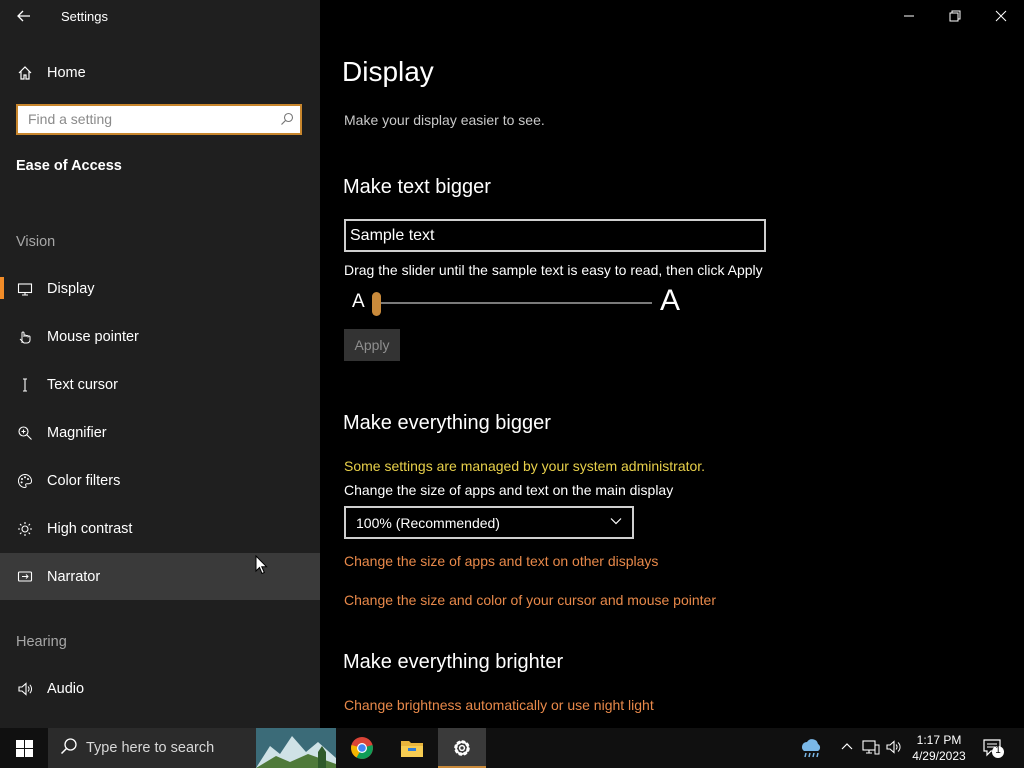 Image resolution: width=1024 pixels, height=768 pixels. I want to click on magnifier-icon, so click(25, 433).